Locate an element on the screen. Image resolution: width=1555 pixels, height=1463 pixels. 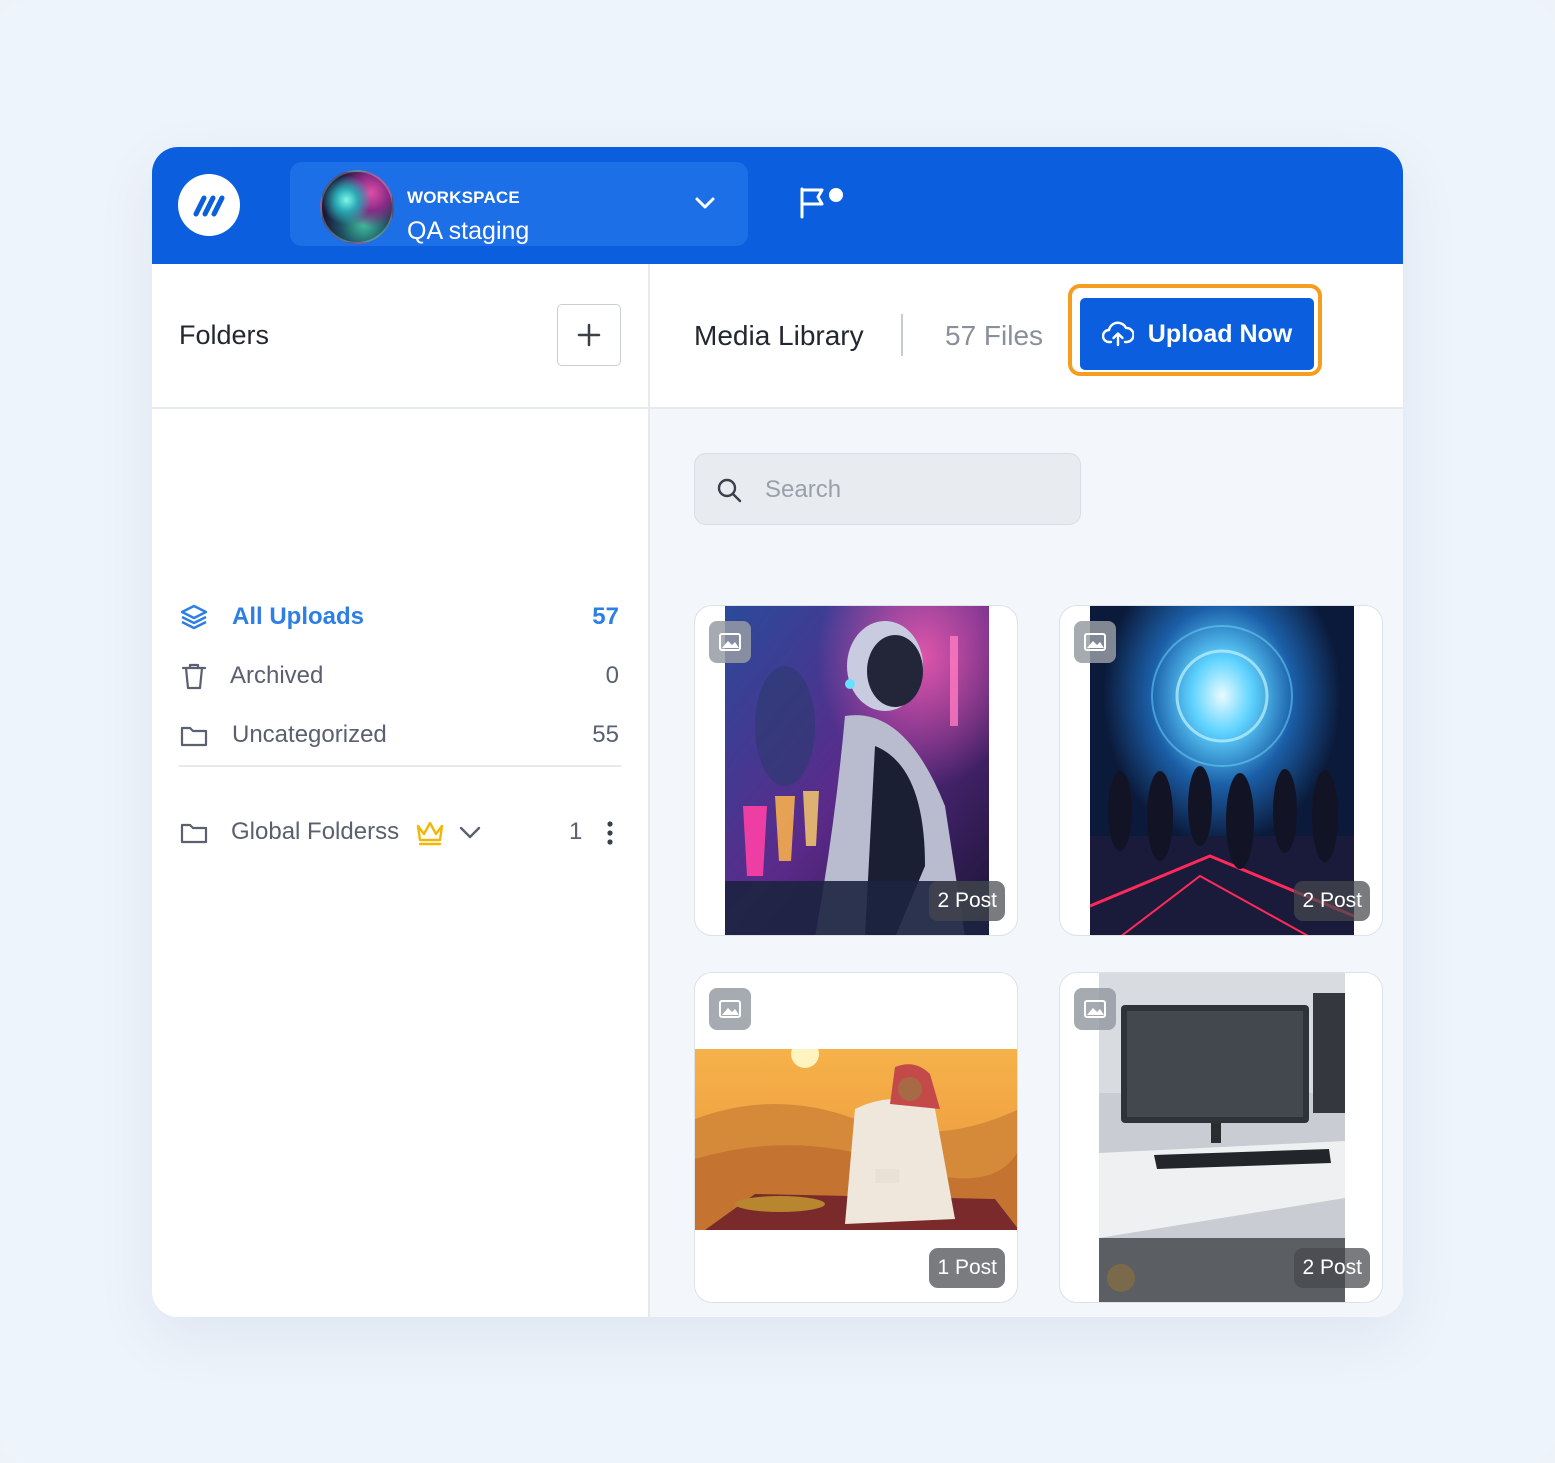
workspace-name: QA staging is located at coordinates (468, 231).